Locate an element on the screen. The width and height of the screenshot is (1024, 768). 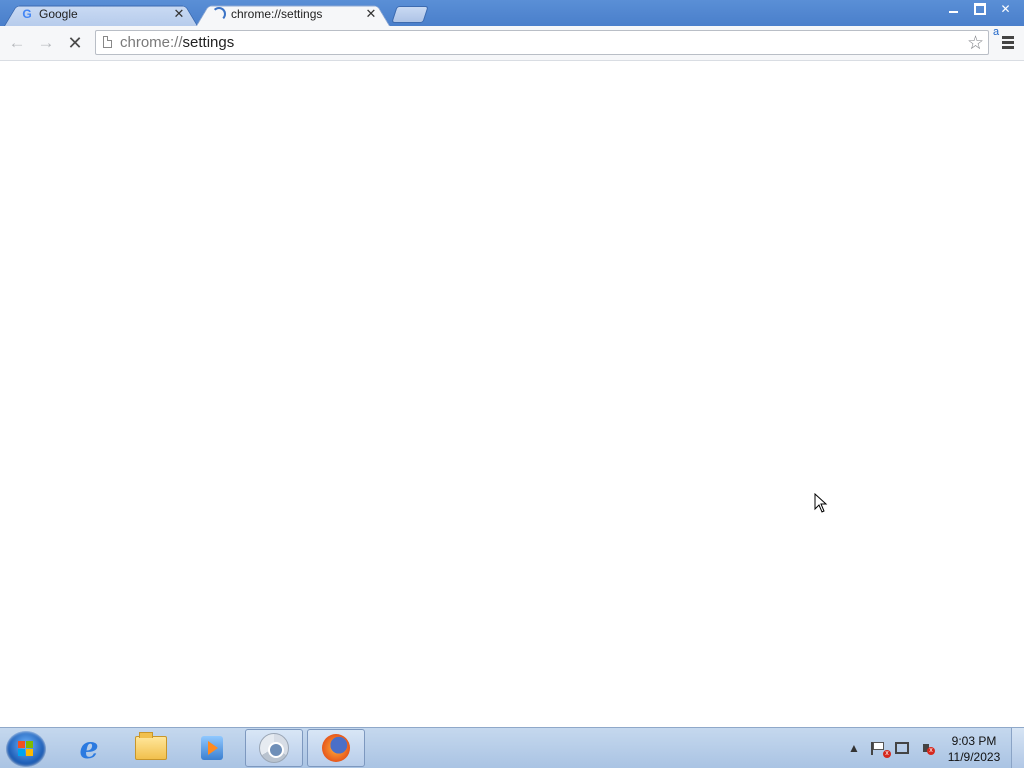
tab-settings: chrome://settings ✕ is located at coordinates (293, 14).